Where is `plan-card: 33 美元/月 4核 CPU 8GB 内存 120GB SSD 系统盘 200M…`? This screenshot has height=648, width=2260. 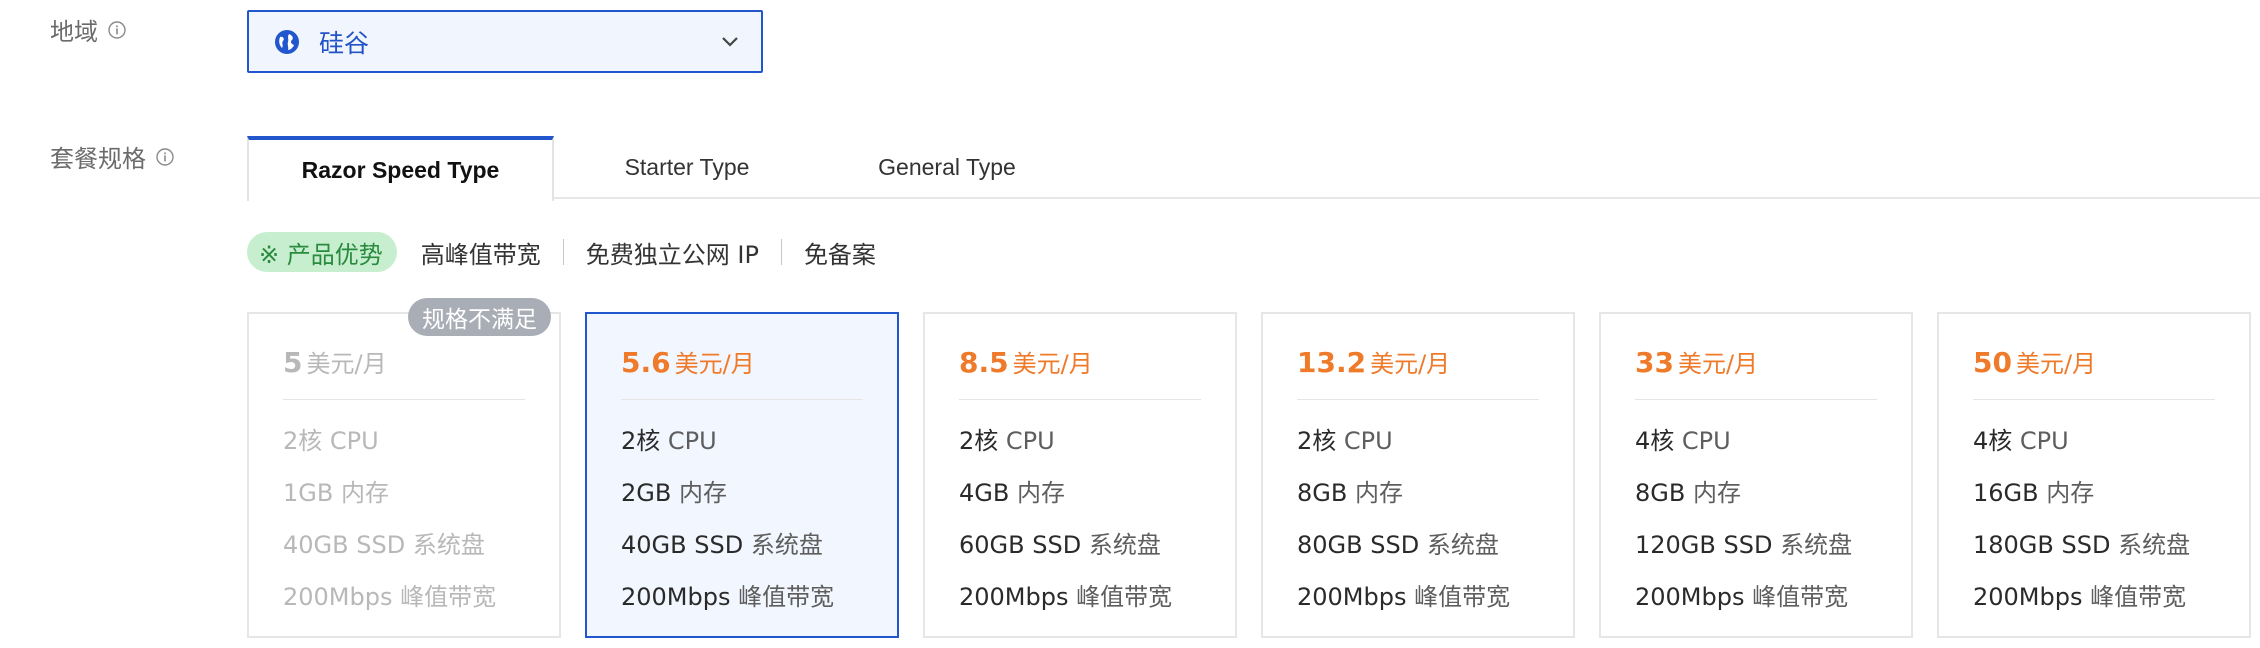
plan-card: 33 美元/月 4核 CPU 8GB 内存 120GB SSD 系统盘 200M… is located at coordinates (1756, 475).